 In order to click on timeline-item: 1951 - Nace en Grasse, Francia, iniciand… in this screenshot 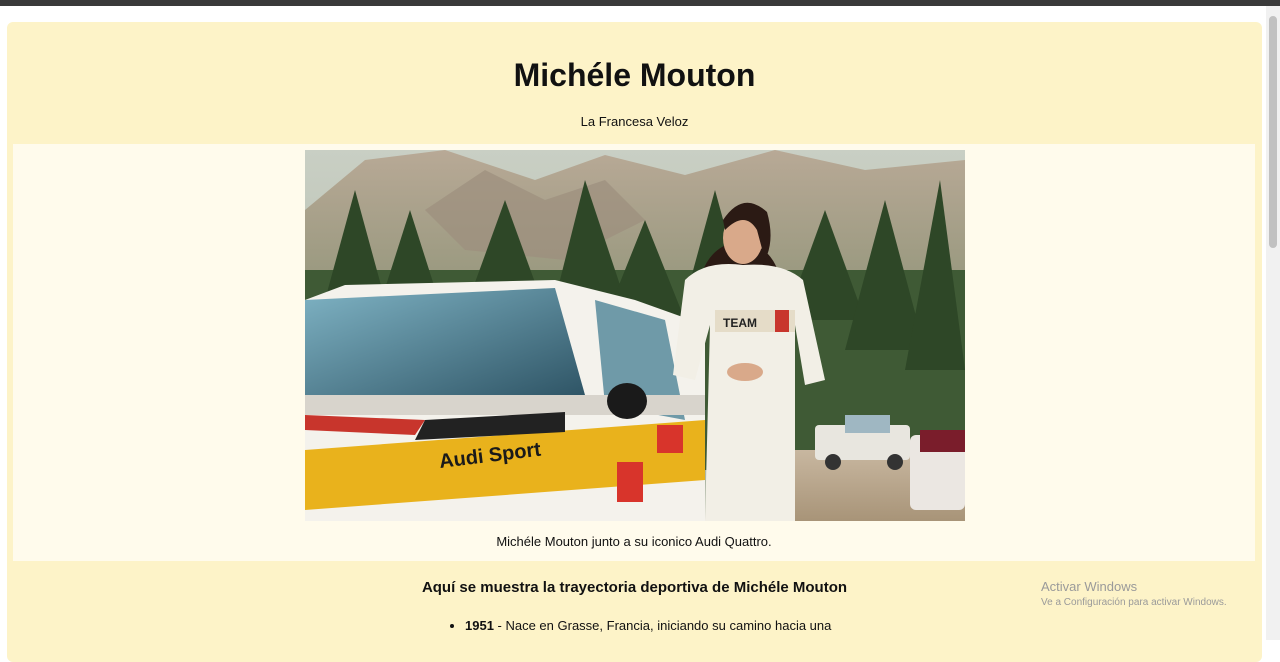, I will do `click(660, 626)`.